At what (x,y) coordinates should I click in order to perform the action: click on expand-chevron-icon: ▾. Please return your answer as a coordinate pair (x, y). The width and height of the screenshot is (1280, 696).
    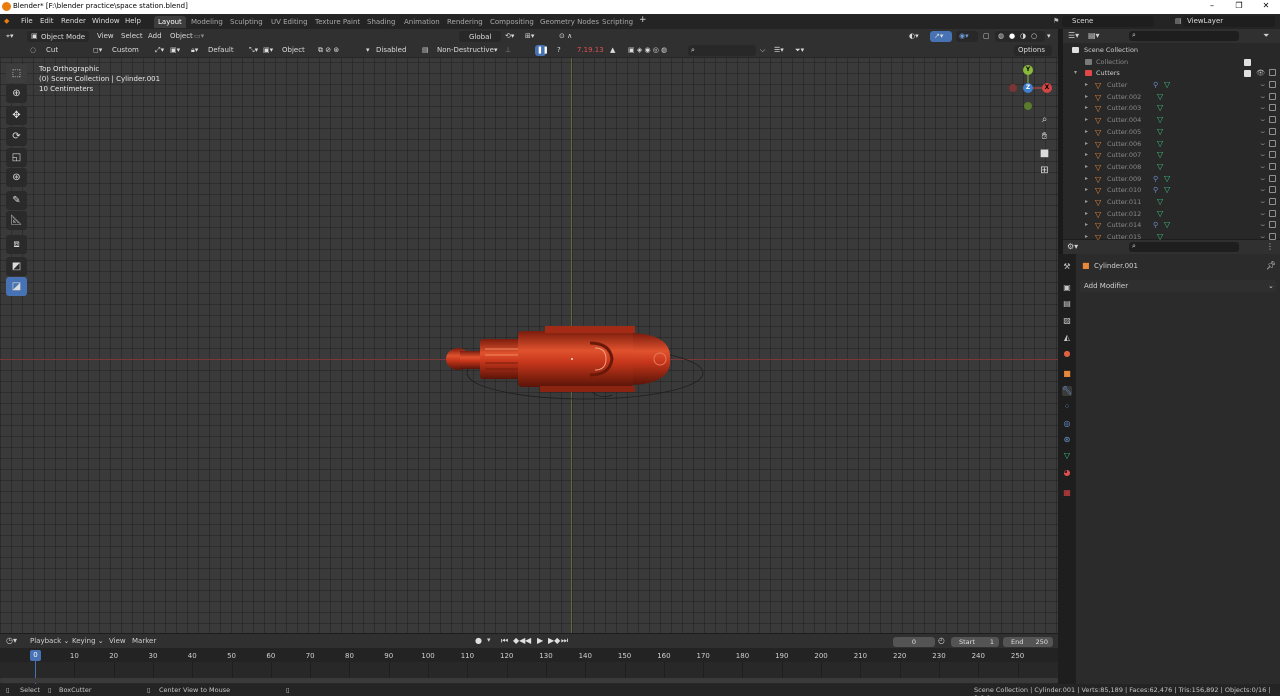
    Looking at the image, I should click on (1075, 72).